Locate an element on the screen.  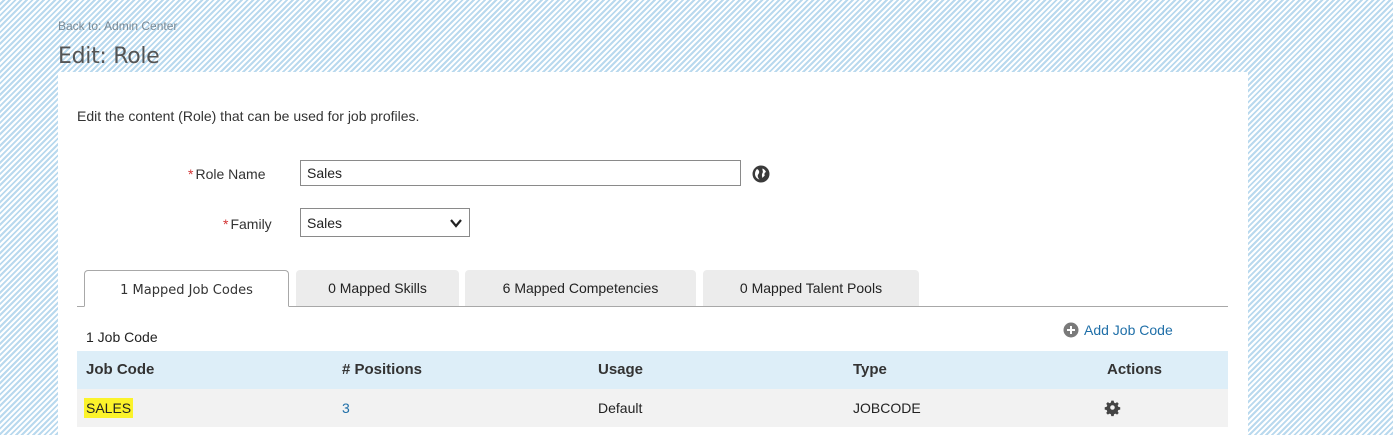
column-header-type: Type is located at coordinates (870, 370).